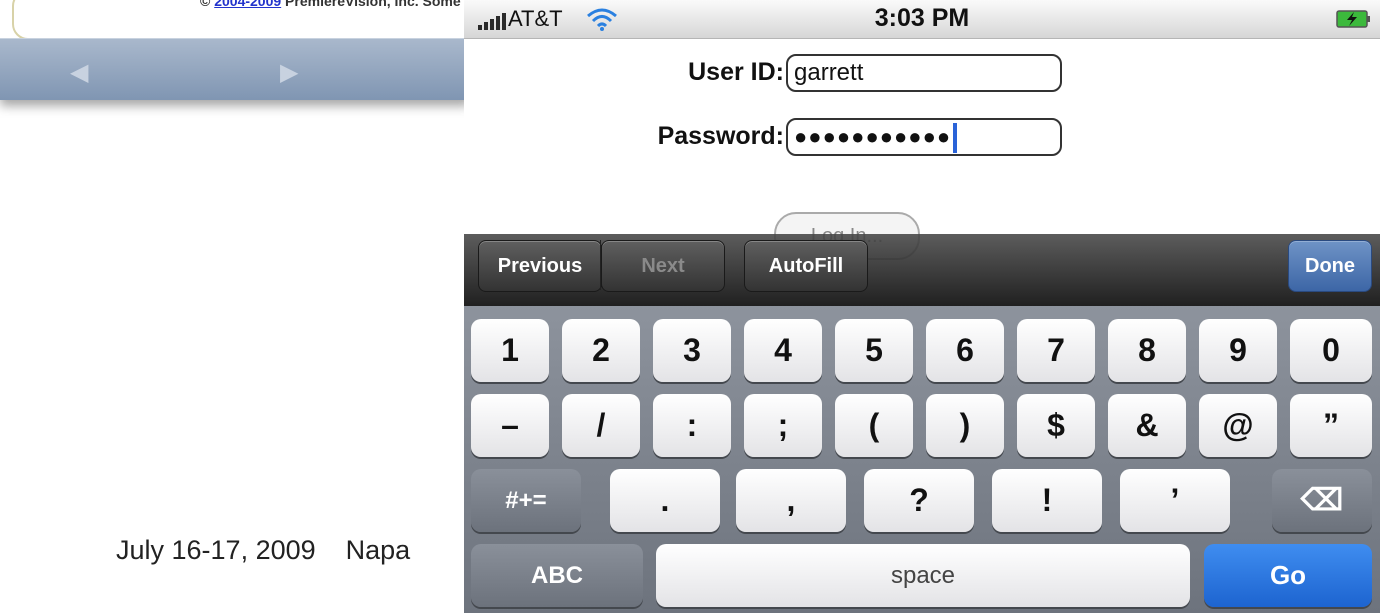  Describe the element at coordinates (79, 73) in the screenshot. I see `back-arrow-icon: ◀` at that location.